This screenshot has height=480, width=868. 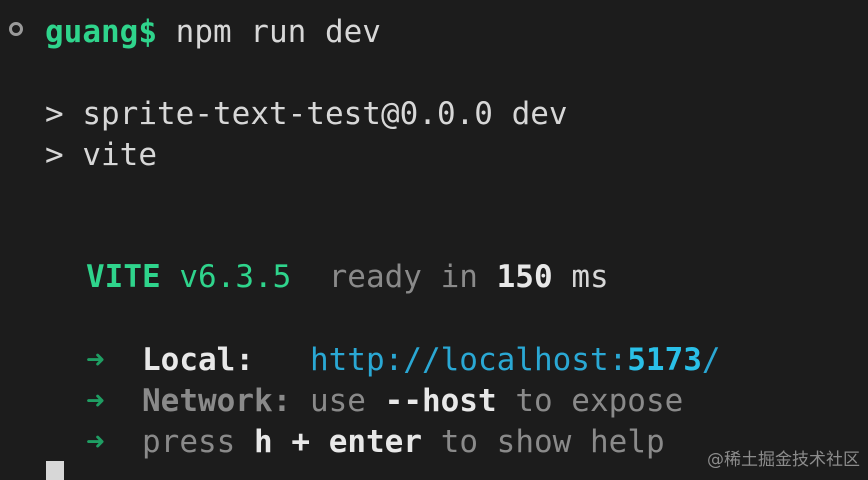 What do you see at coordinates (459, 277) in the screenshot?
I see `in-text: in` at bounding box center [459, 277].